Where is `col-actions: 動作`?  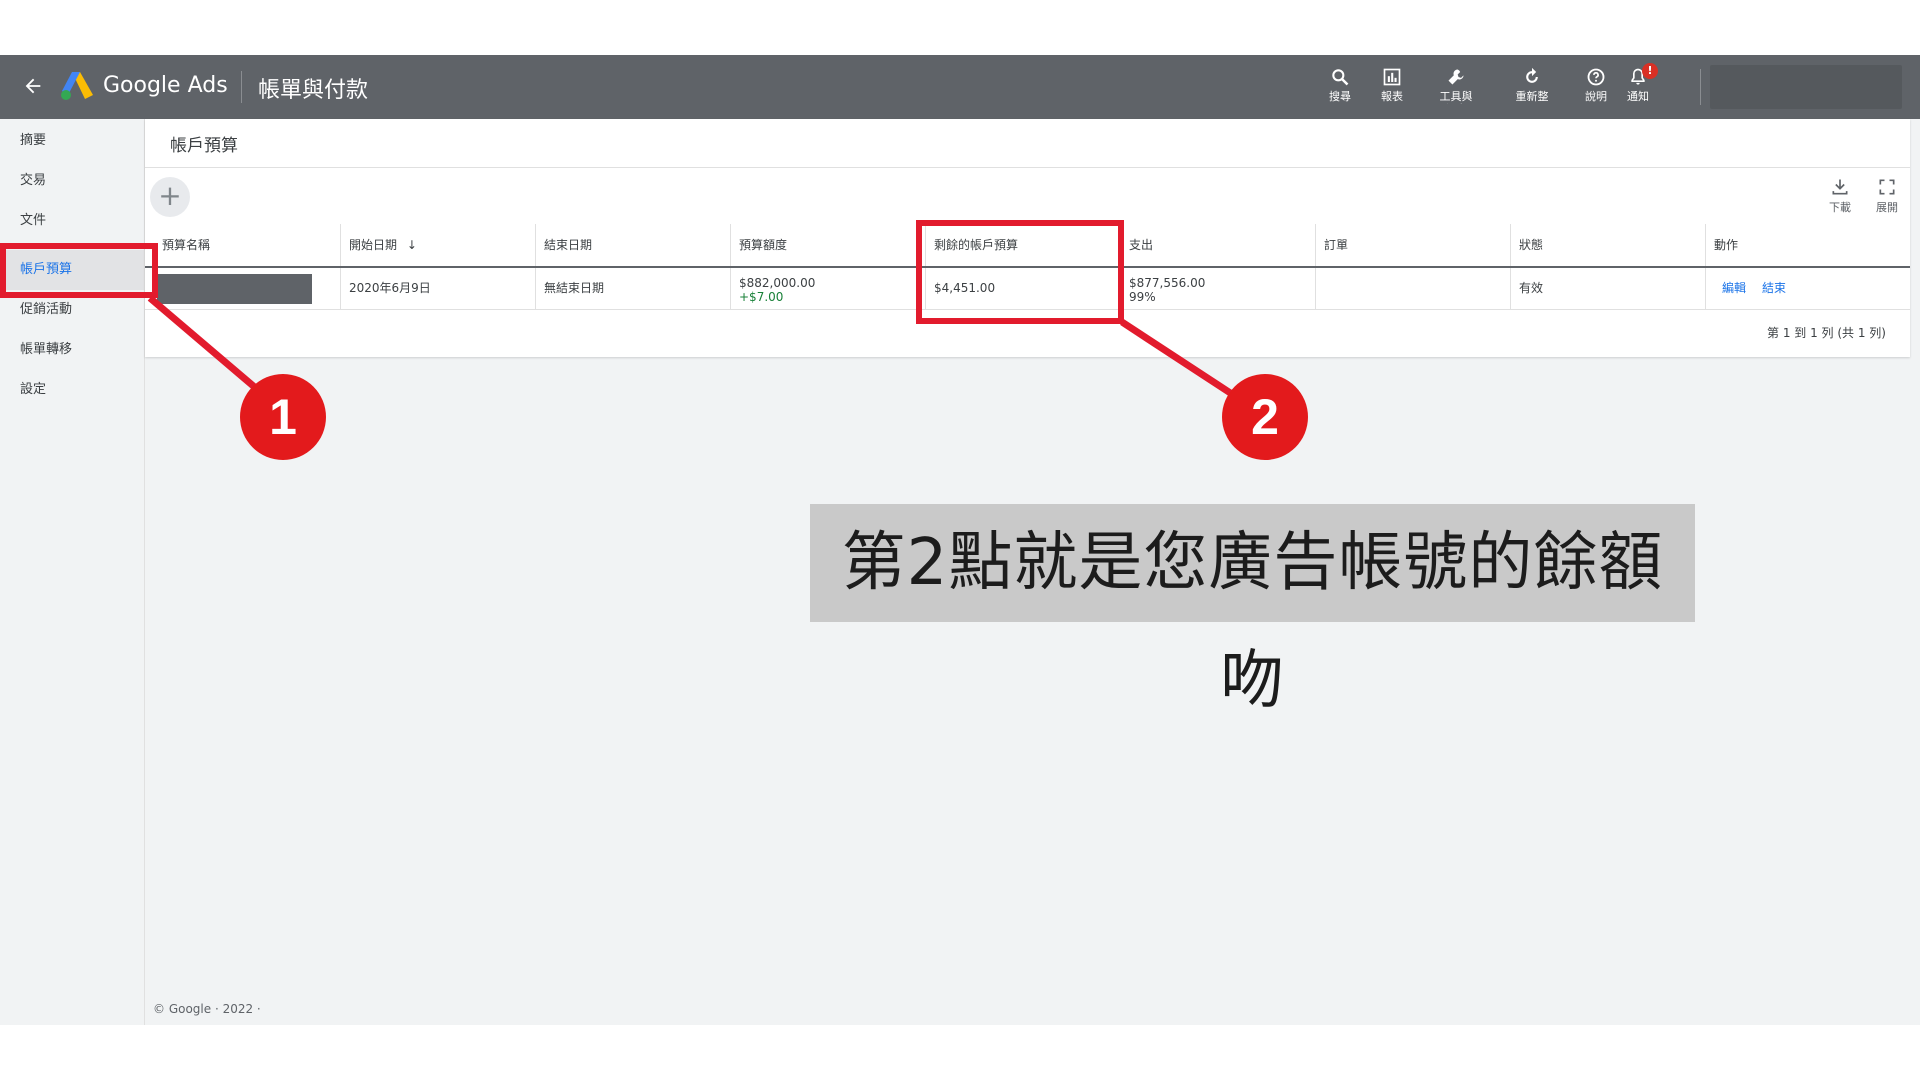
col-actions: 動作 is located at coordinates (1807, 245).